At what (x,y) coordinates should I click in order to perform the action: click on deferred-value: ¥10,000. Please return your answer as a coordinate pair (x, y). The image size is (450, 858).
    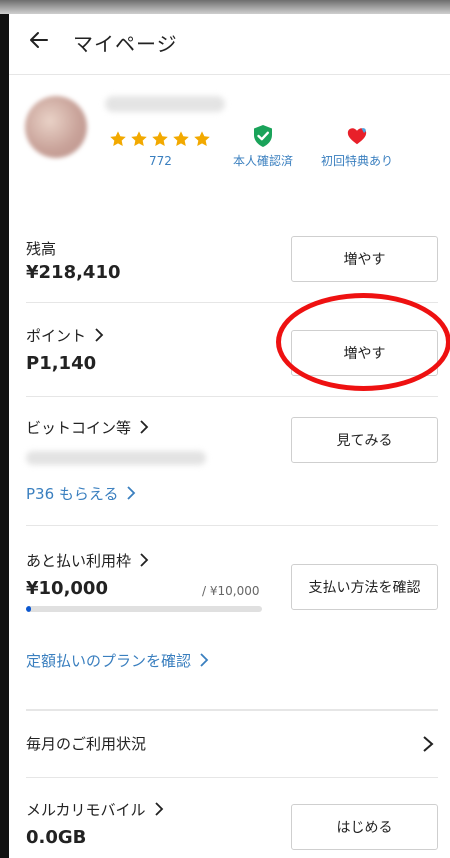
    Looking at the image, I should click on (67, 588).